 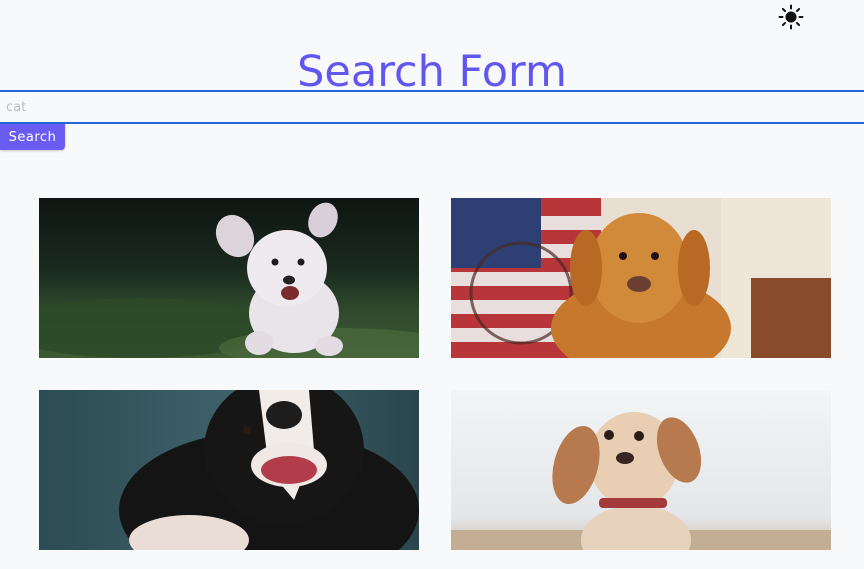 What do you see at coordinates (229, 278) in the screenshot?
I see `dog-photo-running-white-dog` at bounding box center [229, 278].